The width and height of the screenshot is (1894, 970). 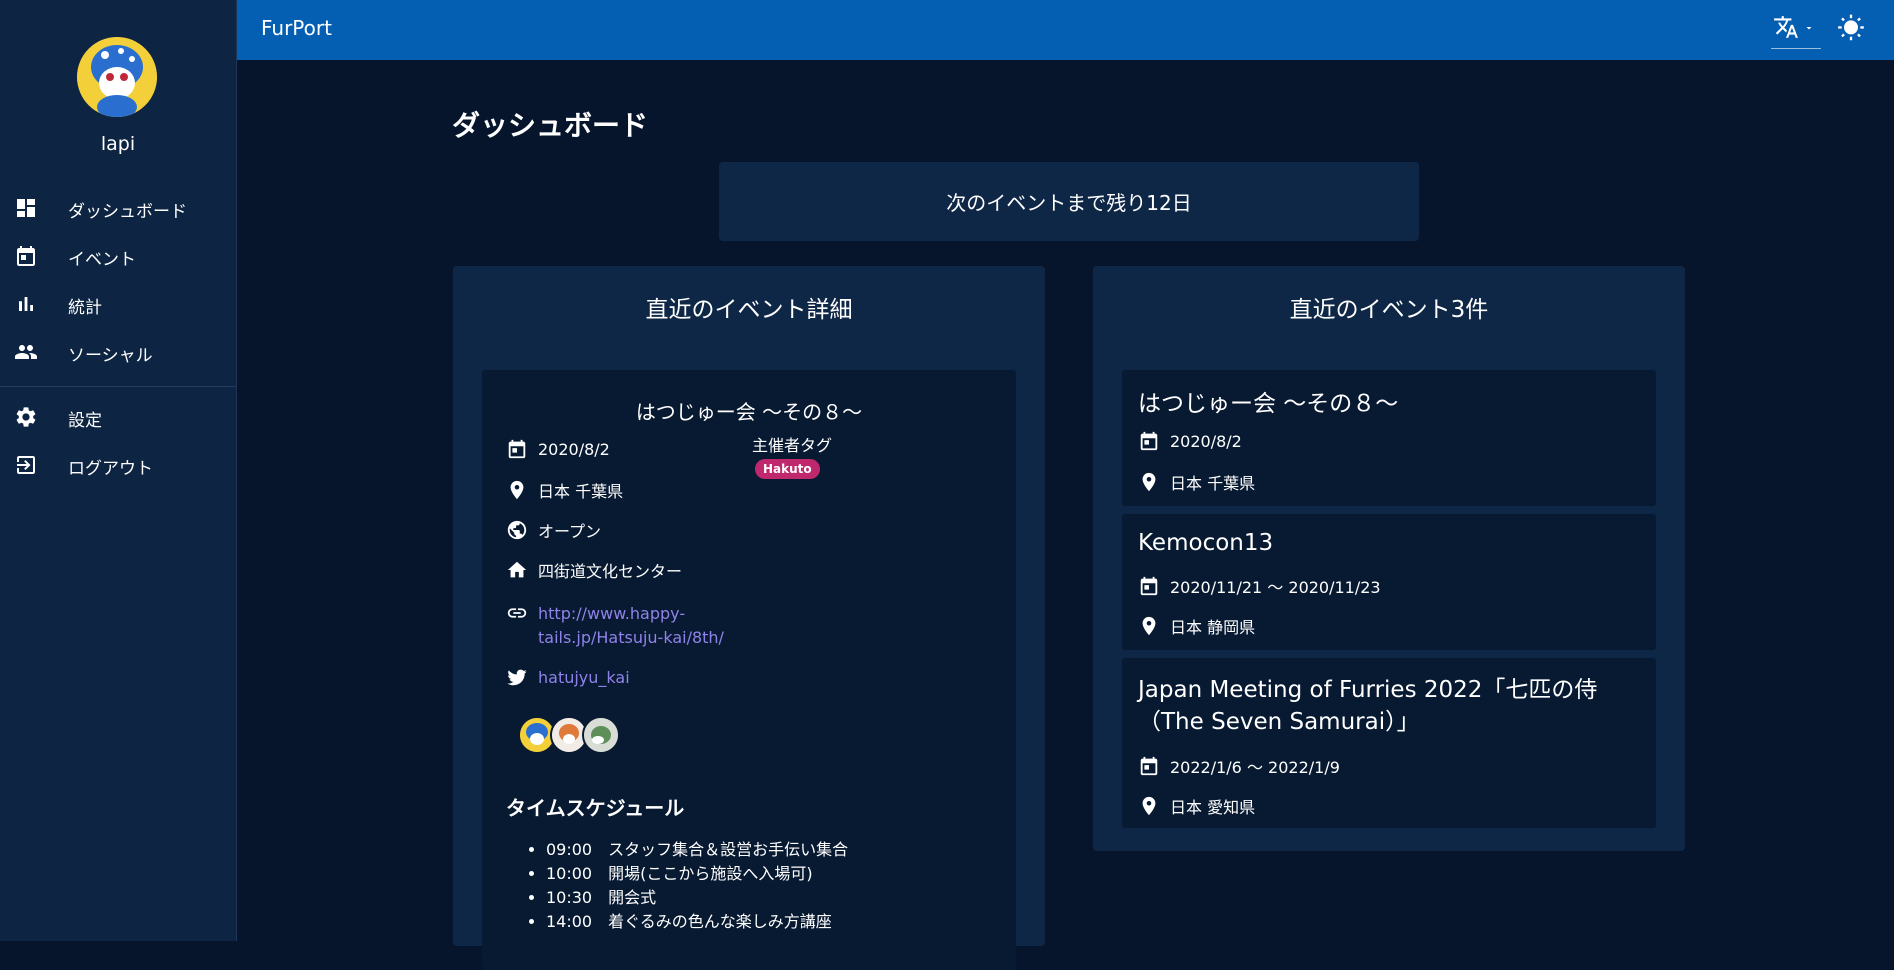 I want to click on schedule-item: 10:30 開会式, so click(x=697, y=898).